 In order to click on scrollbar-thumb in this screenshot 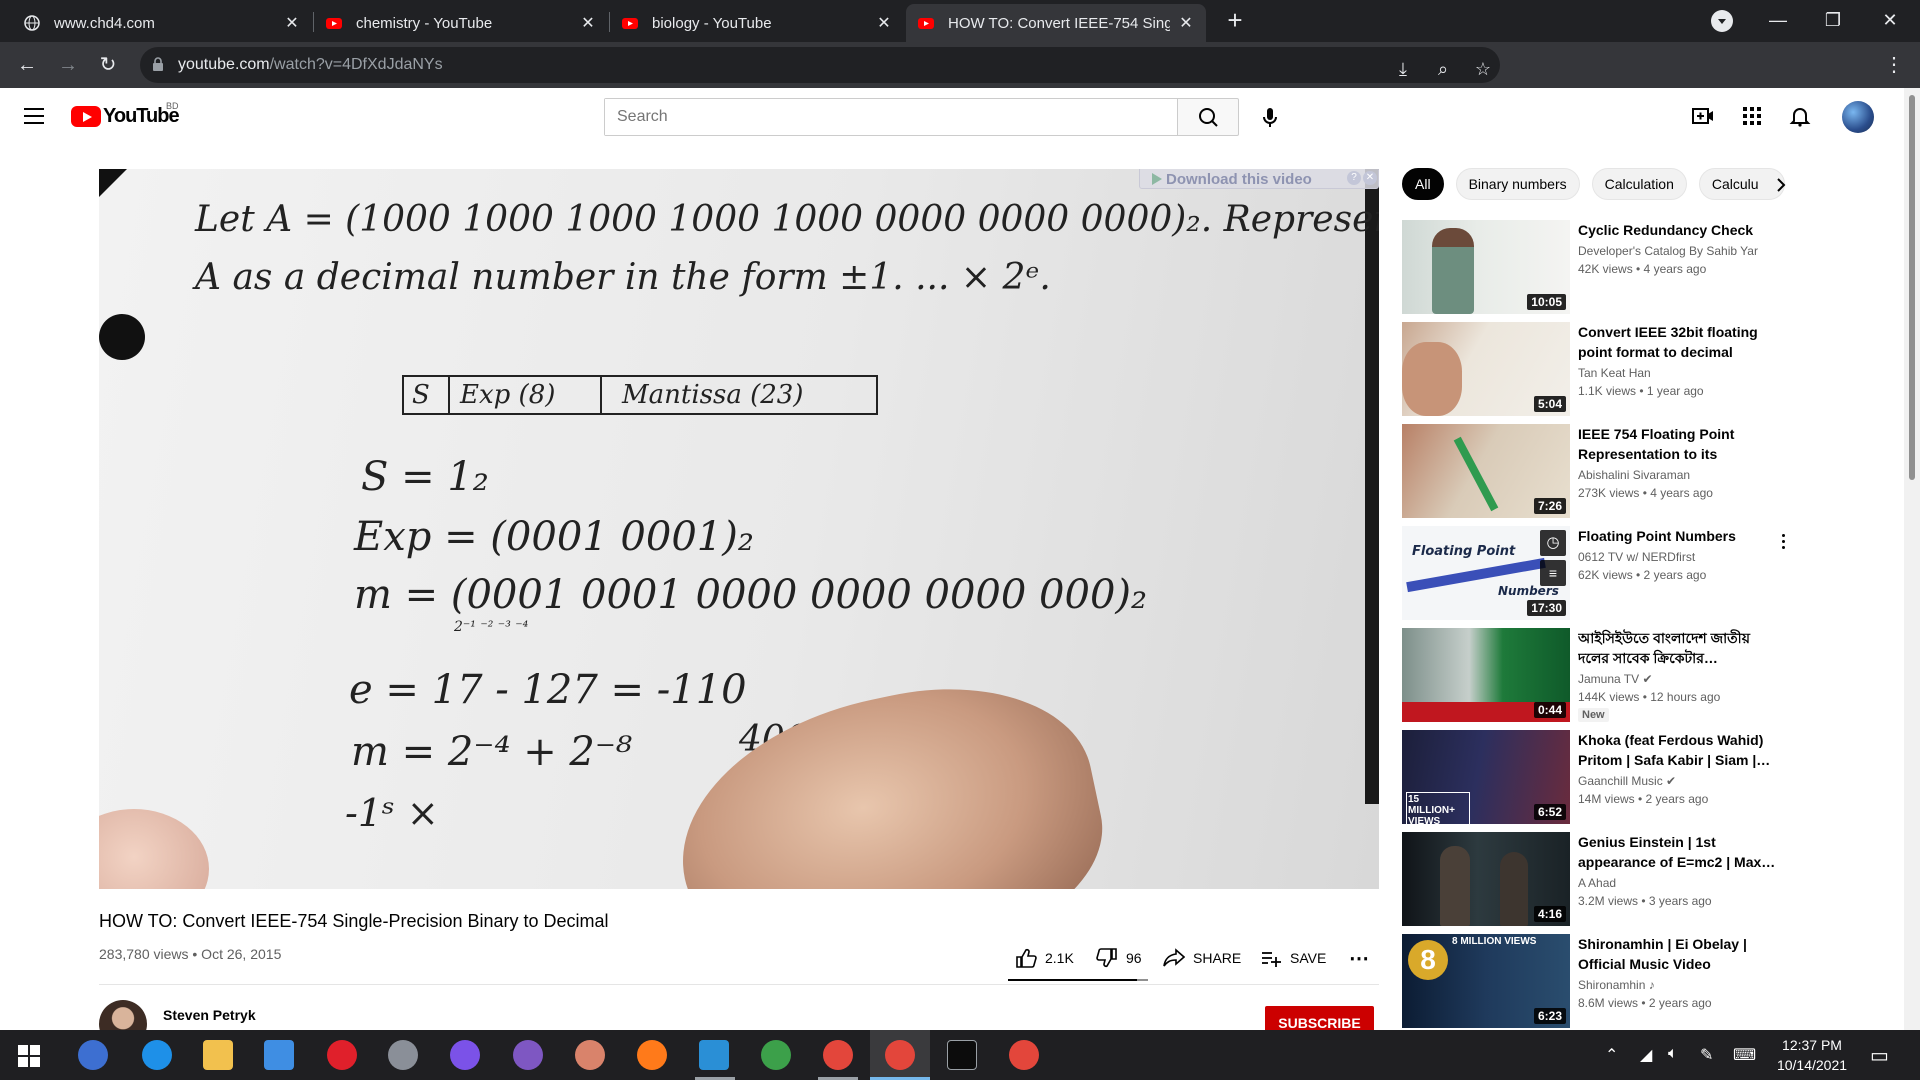, I will do `click(1912, 287)`.